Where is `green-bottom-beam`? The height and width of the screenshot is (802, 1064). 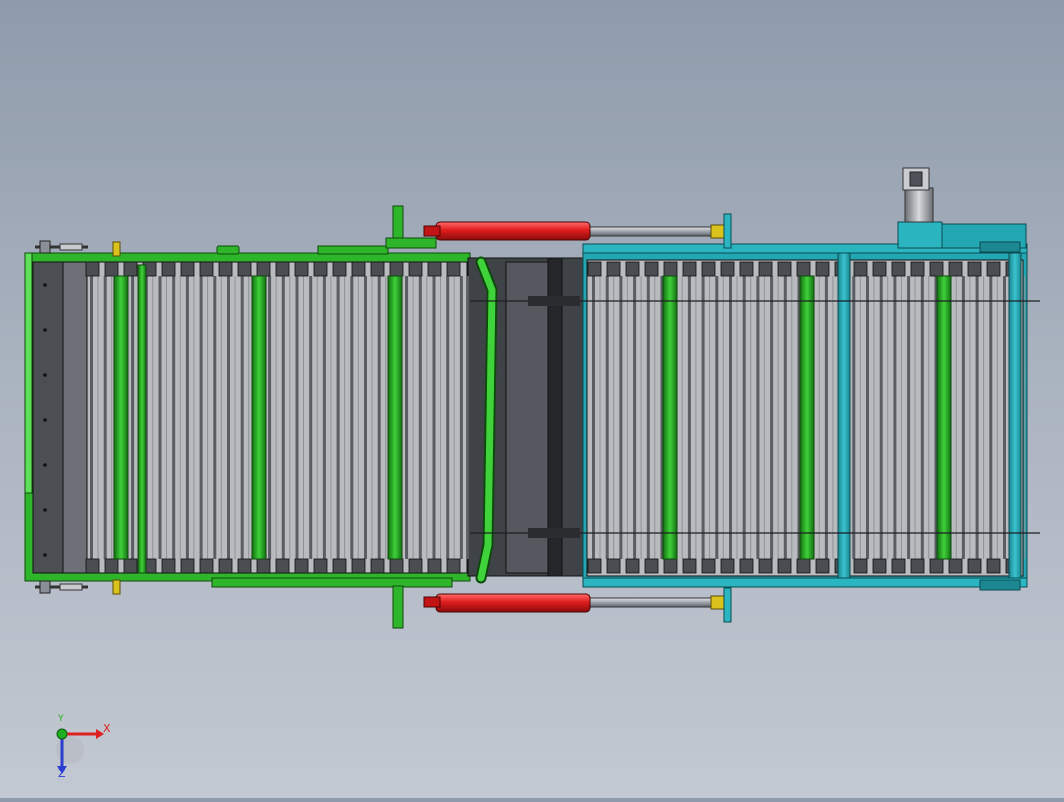 green-bottom-beam is located at coordinates (332, 582).